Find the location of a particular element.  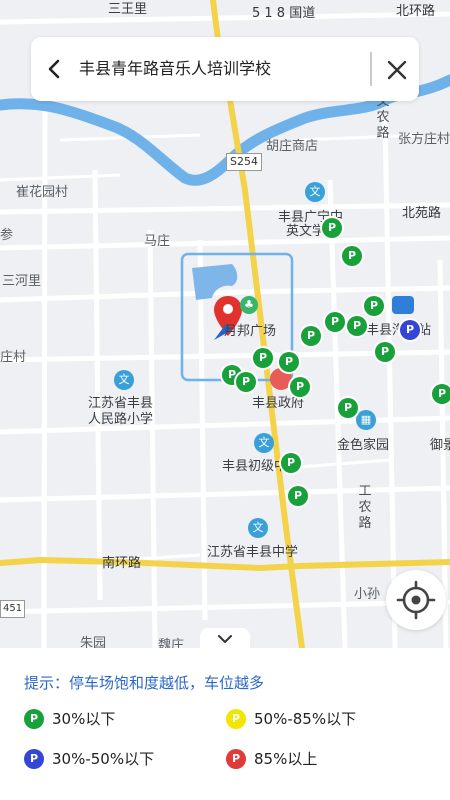

legend-label: 50%-85%以下 is located at coordinates (305, 719).